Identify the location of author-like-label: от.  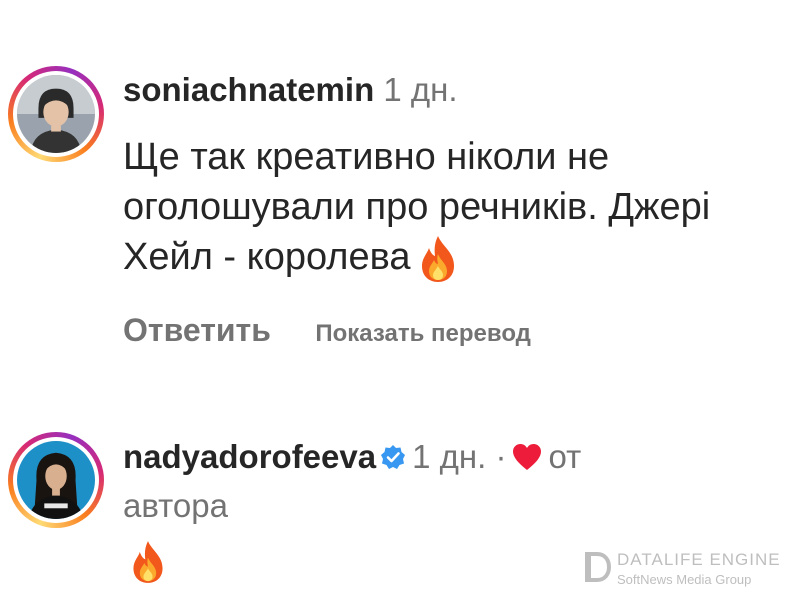
(565, 456).